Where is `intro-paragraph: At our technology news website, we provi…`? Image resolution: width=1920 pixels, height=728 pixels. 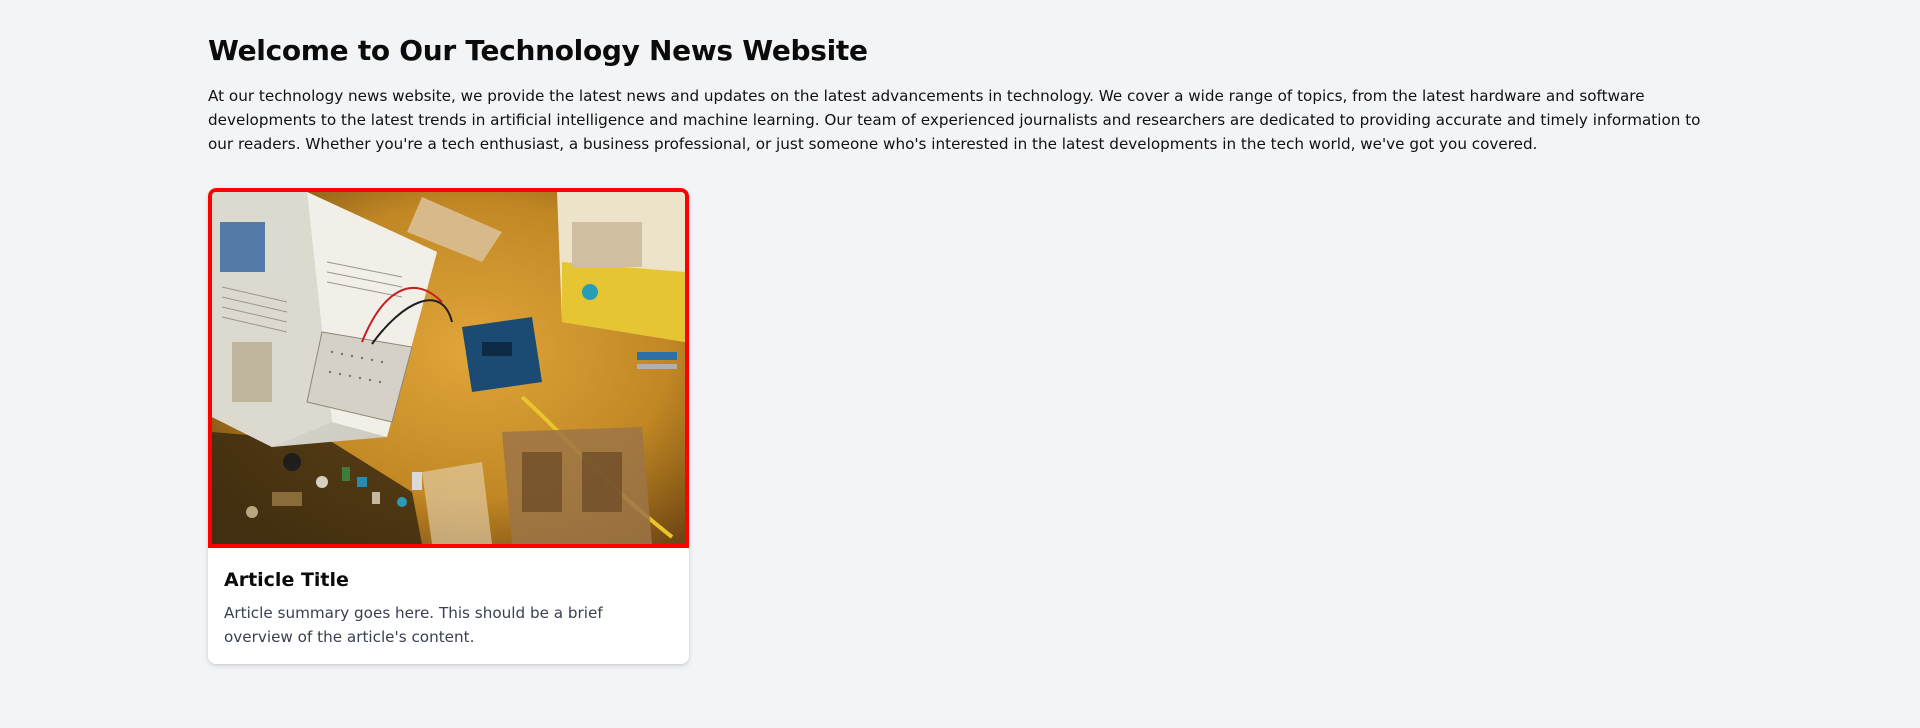 intro-paragraph: At our technology news website, we provi… is located at coordinates (954, 120).